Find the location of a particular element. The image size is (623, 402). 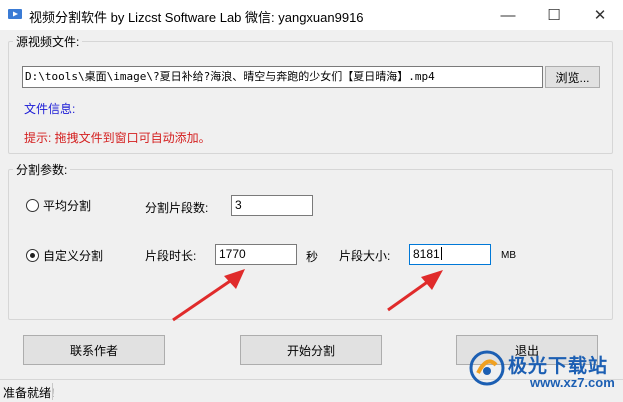

segment-size-input: 8181 is located at coordinates (450, 254).